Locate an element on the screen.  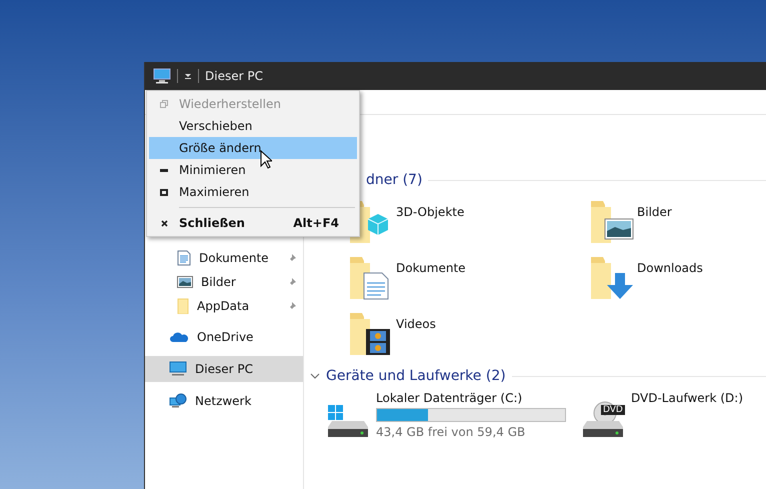
sidebar-item: Dokumente is located at coordinates (224, 258).